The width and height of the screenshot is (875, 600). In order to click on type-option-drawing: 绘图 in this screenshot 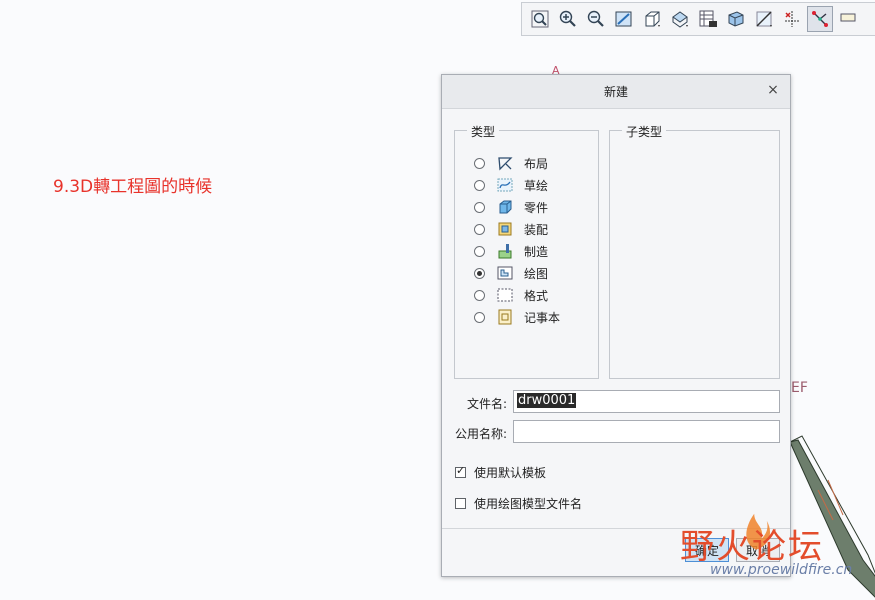, I will do `click(511, 273)`.